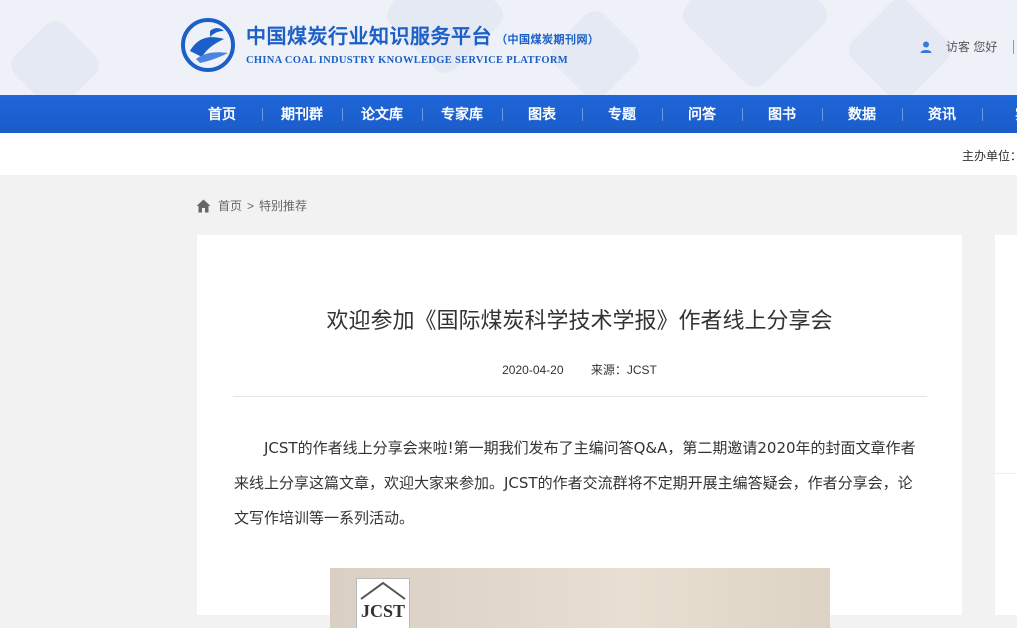 The height and width of the screenshot is (628, 1017). I want to click on main-nav: 首页 期刊群 论文库 专家库 图表 专题 问答 图书 数据 资讯 实, so click(508, 114).